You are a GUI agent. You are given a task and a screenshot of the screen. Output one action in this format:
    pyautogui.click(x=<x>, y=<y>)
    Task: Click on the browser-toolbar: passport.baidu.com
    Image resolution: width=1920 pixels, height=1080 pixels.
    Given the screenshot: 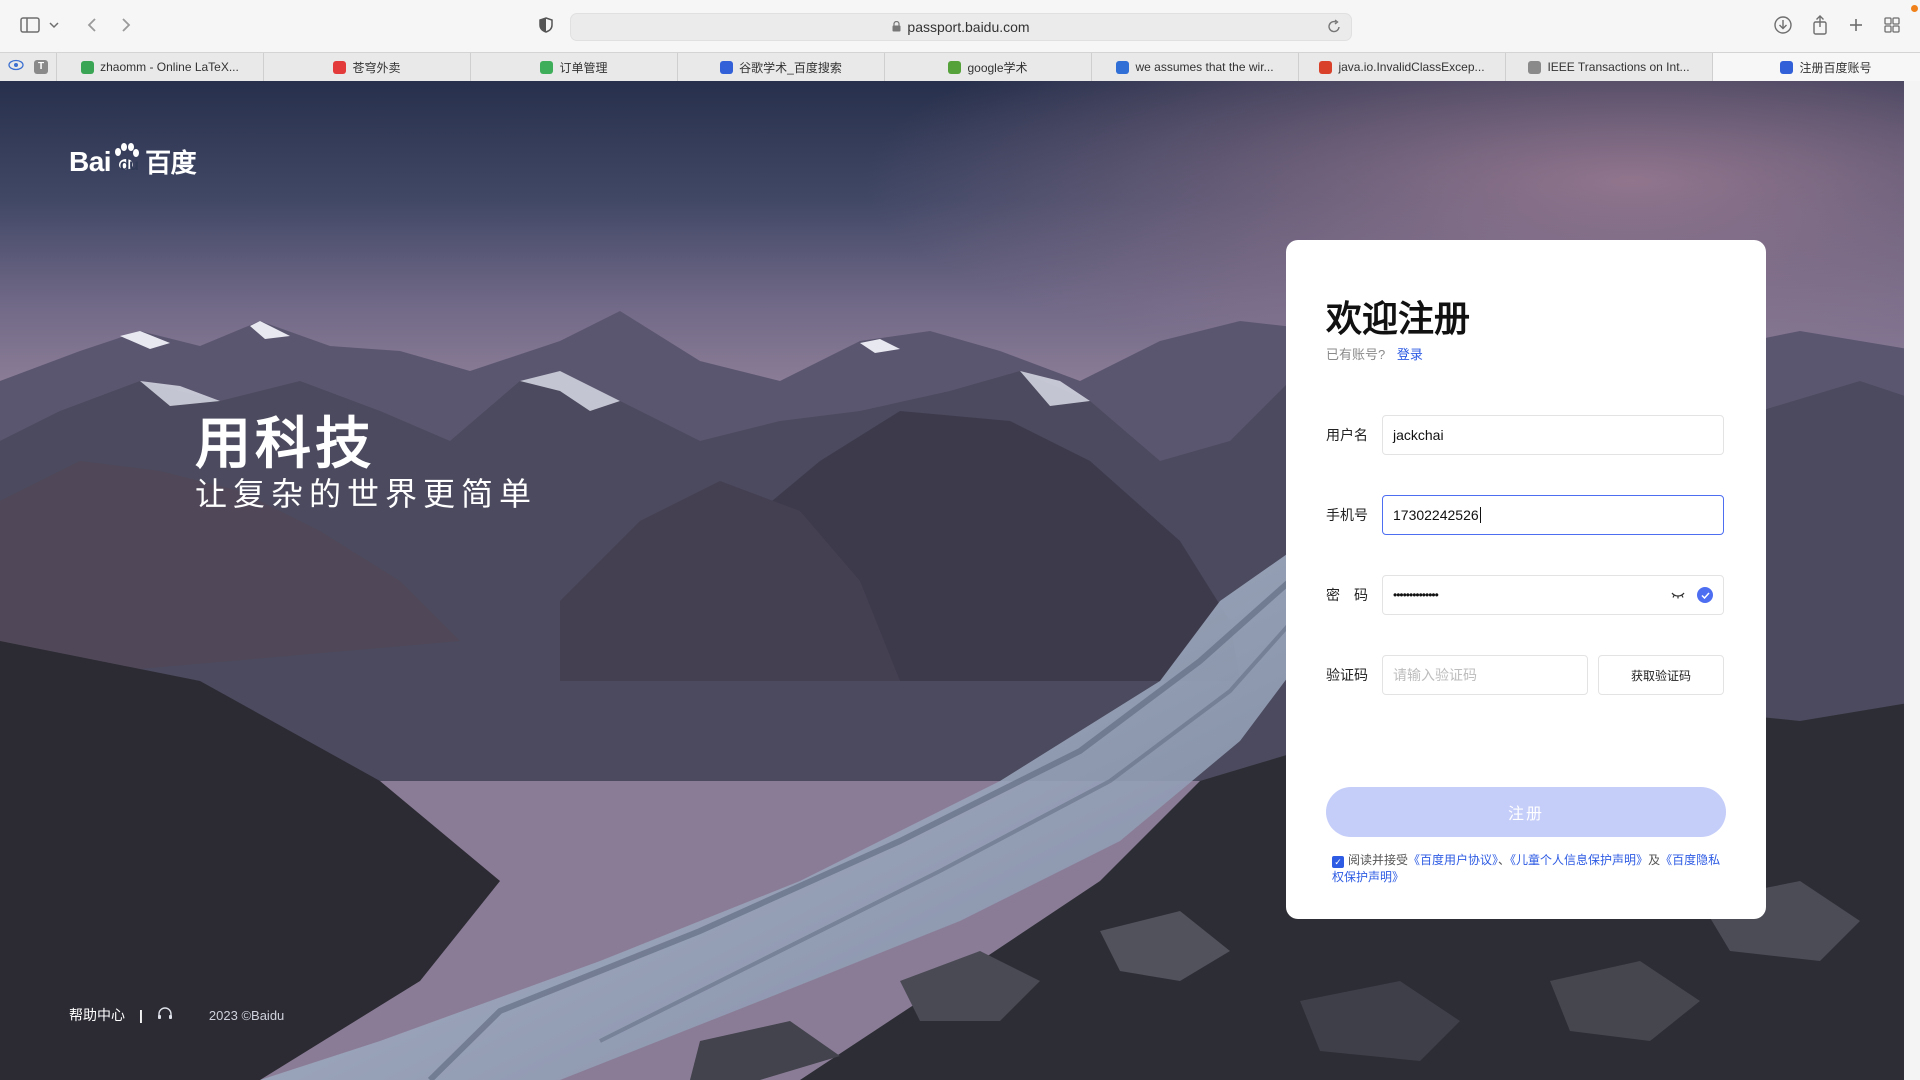 What is the action you would take?
    pyautogui.click(x=960, y=26)
    